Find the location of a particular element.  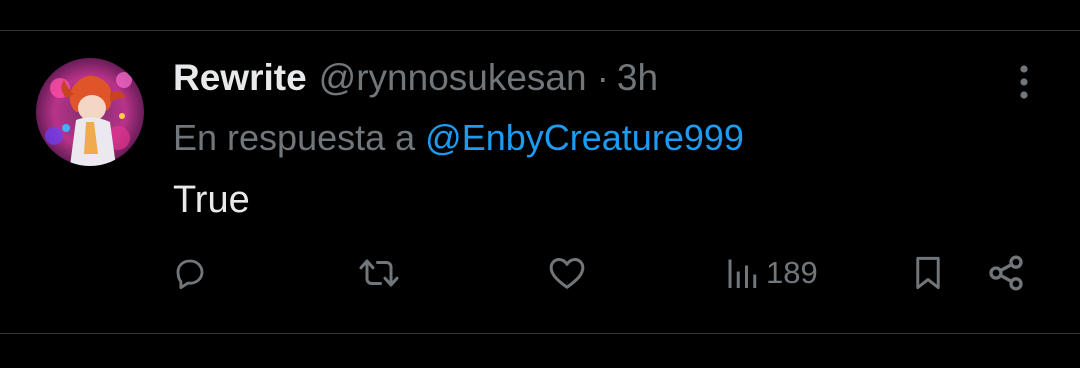

more-vertical-icon is located at coordinates (1024, 82).